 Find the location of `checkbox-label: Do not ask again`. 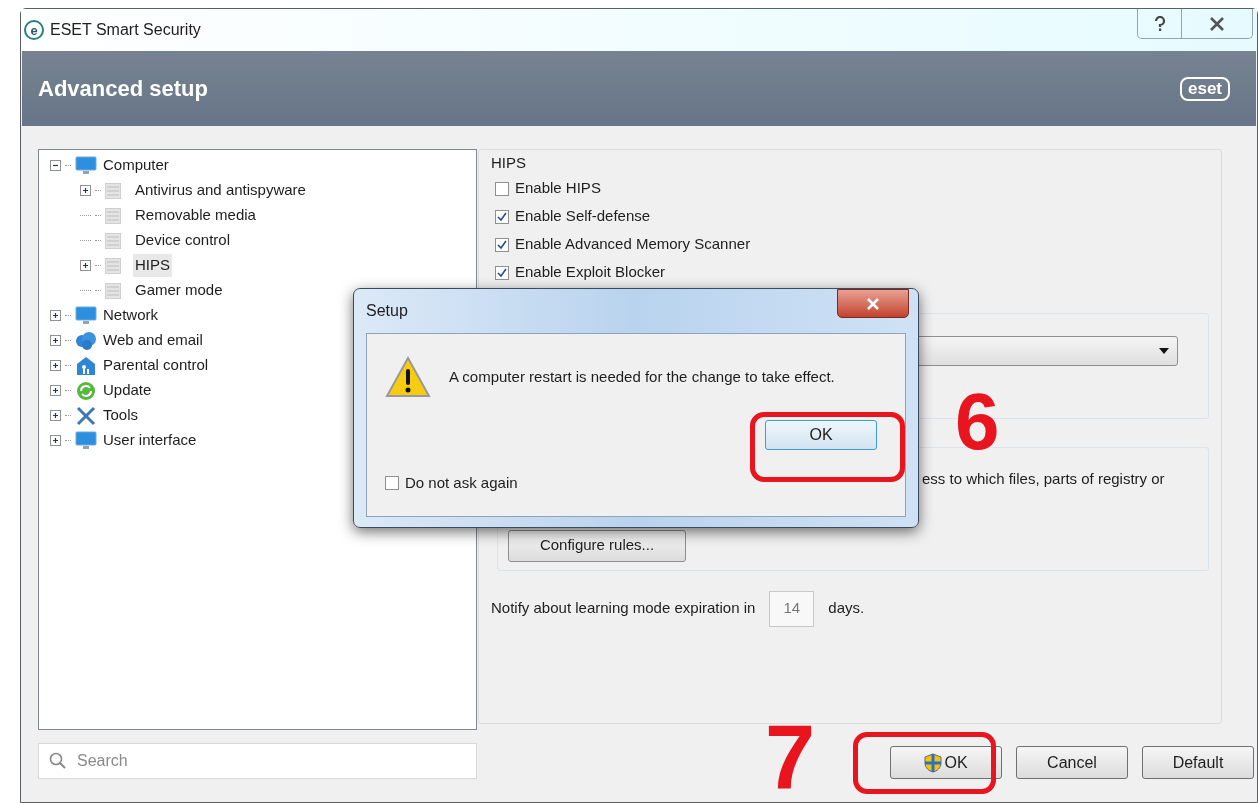

checkbox-label: Do not ask again is located at coordinates (461, 483).